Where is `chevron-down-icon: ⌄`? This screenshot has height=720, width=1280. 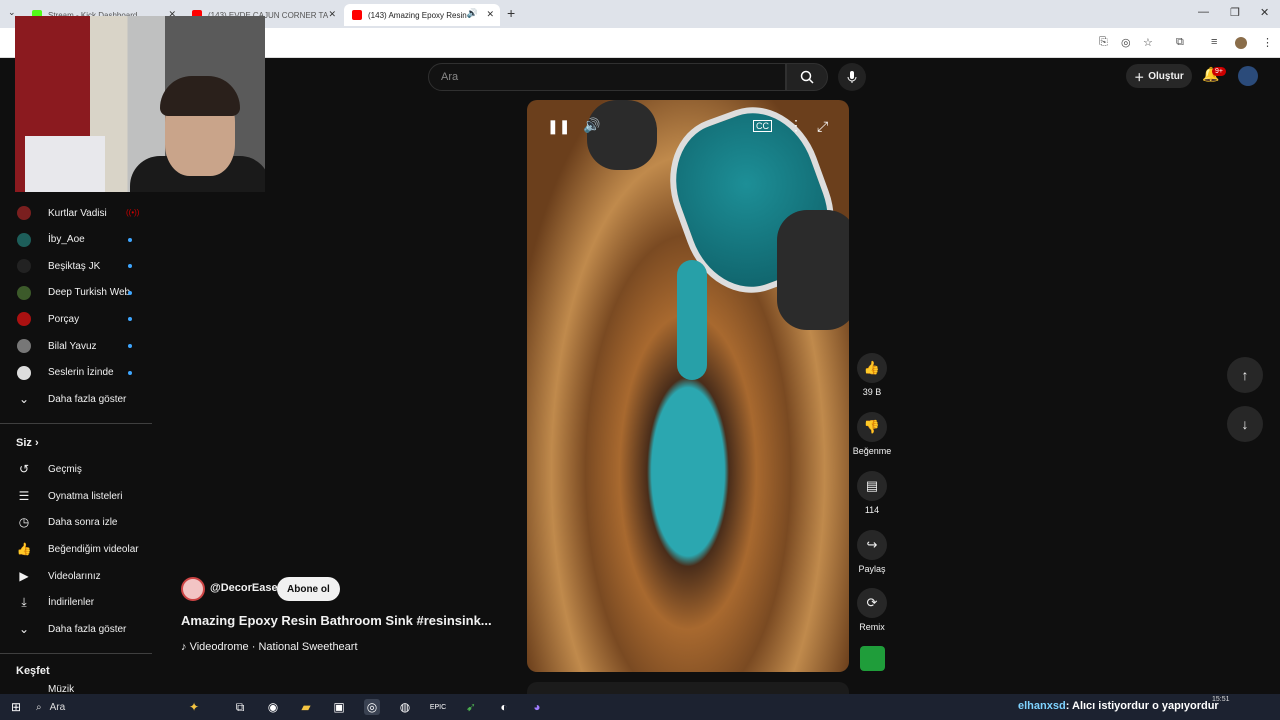
chevron-down-icon: ⌄ is located at coordinates (24, 629).